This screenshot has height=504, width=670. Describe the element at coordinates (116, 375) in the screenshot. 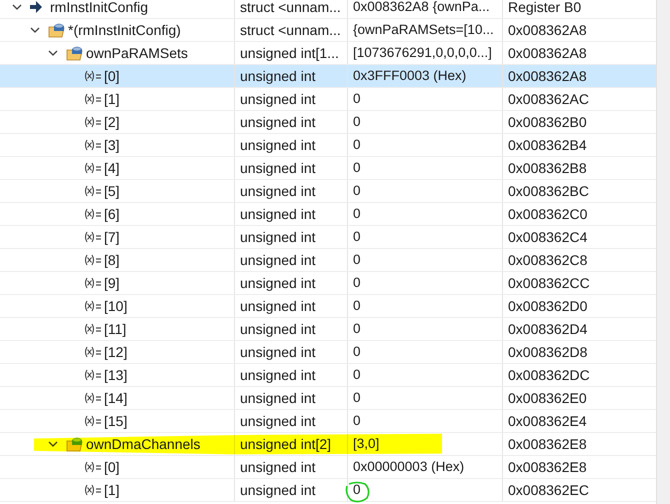

I see `variable-name: [13]` at that location.